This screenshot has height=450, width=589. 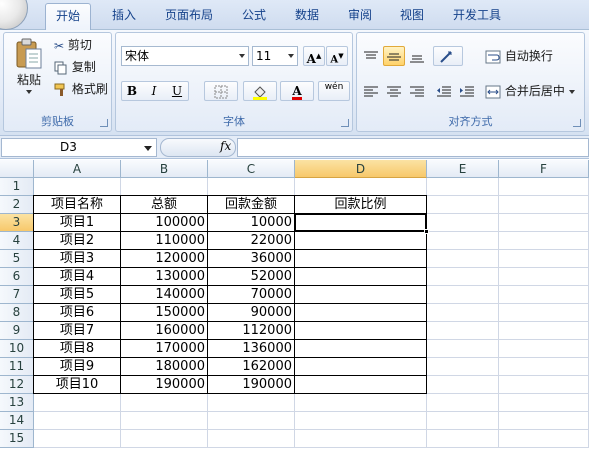 What do you see at coordinates (463, 385) in the screenshot?
I see `cell-e12` at bounding box center [463, 385].